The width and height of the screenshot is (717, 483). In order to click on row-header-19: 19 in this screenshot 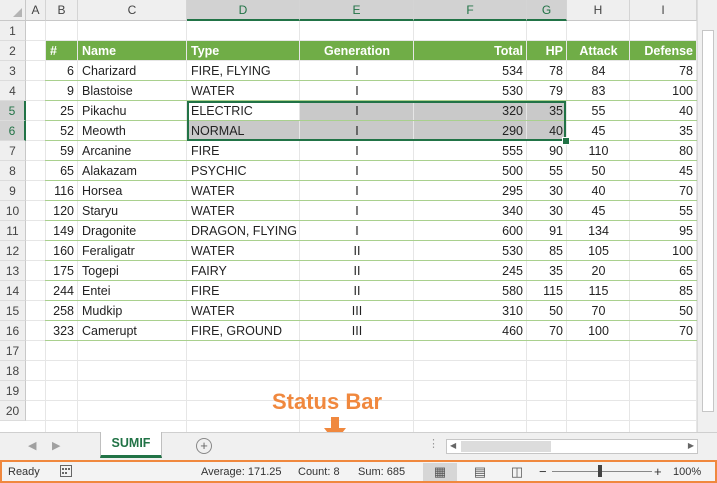, I will do `click(13, 391)`.